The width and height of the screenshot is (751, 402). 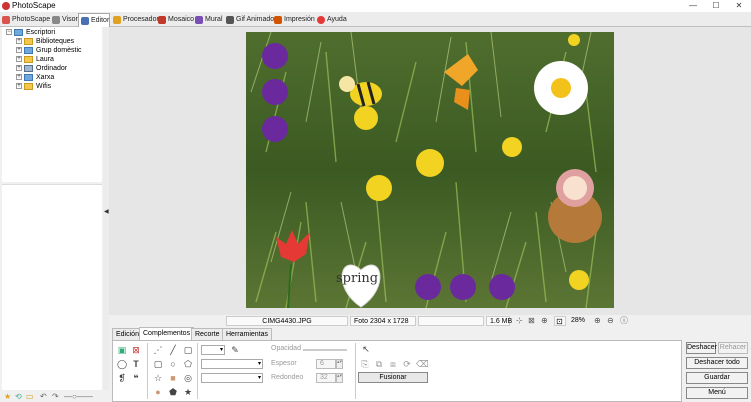 I want to click on filled-ellipse-icon: ●, so click(x=158, y=392).